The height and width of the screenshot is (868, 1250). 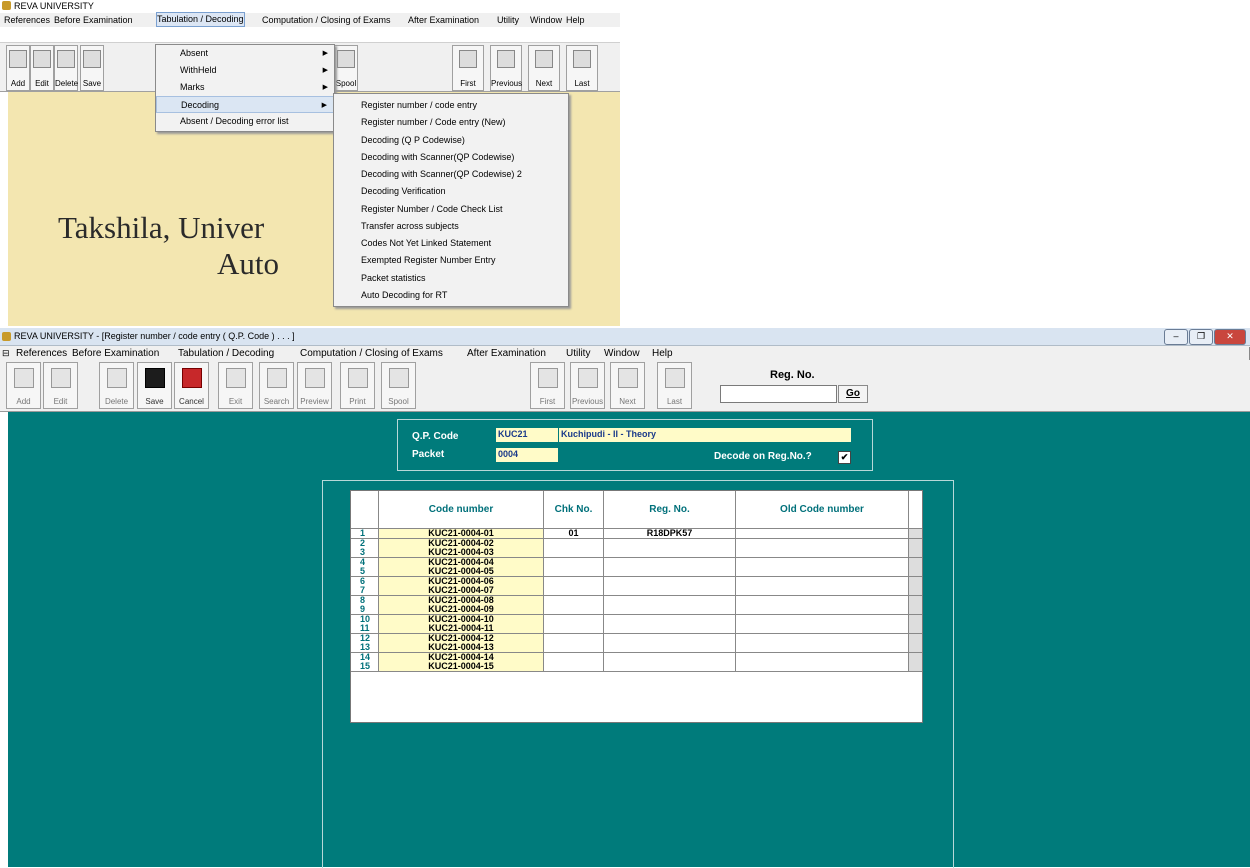 What do you see at coordinates (245, 70) in the screenshot?
I see `menu-item-withheld: WithHeld ▶` at bounding box center [245, 70].